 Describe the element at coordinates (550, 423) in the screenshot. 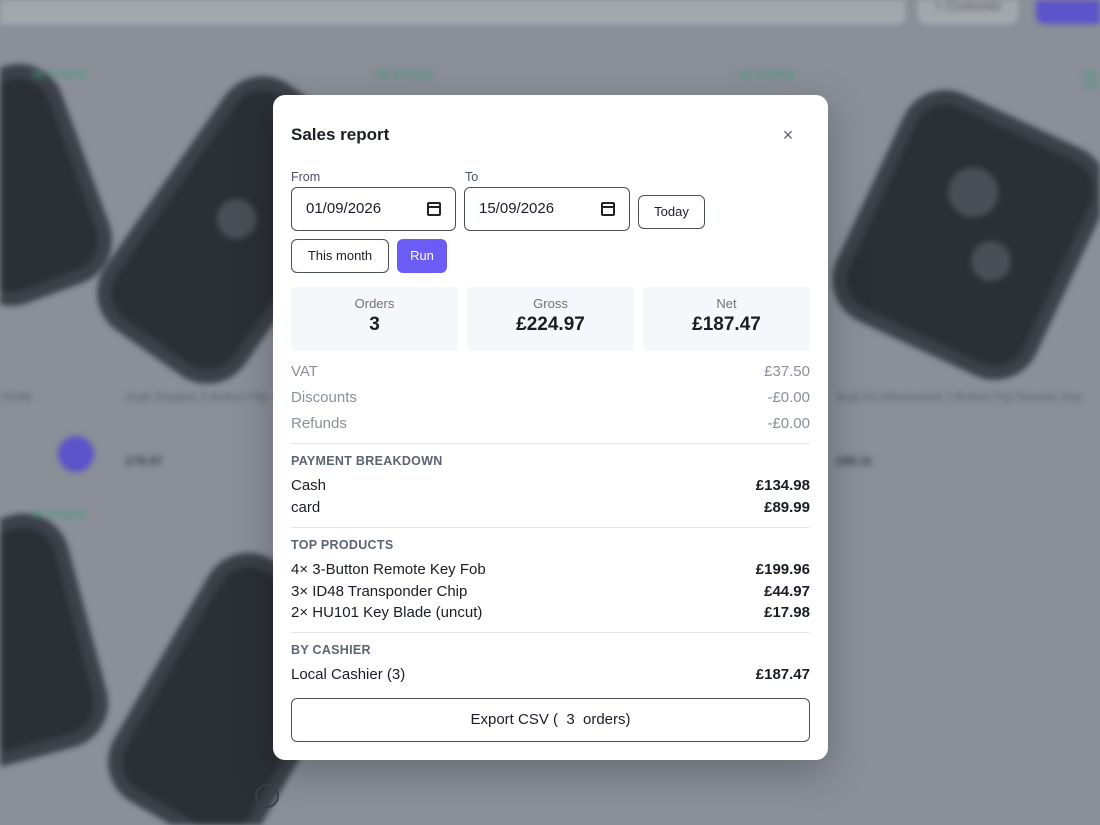

I see `refunds-row: Refunds -£0.00` at that location.